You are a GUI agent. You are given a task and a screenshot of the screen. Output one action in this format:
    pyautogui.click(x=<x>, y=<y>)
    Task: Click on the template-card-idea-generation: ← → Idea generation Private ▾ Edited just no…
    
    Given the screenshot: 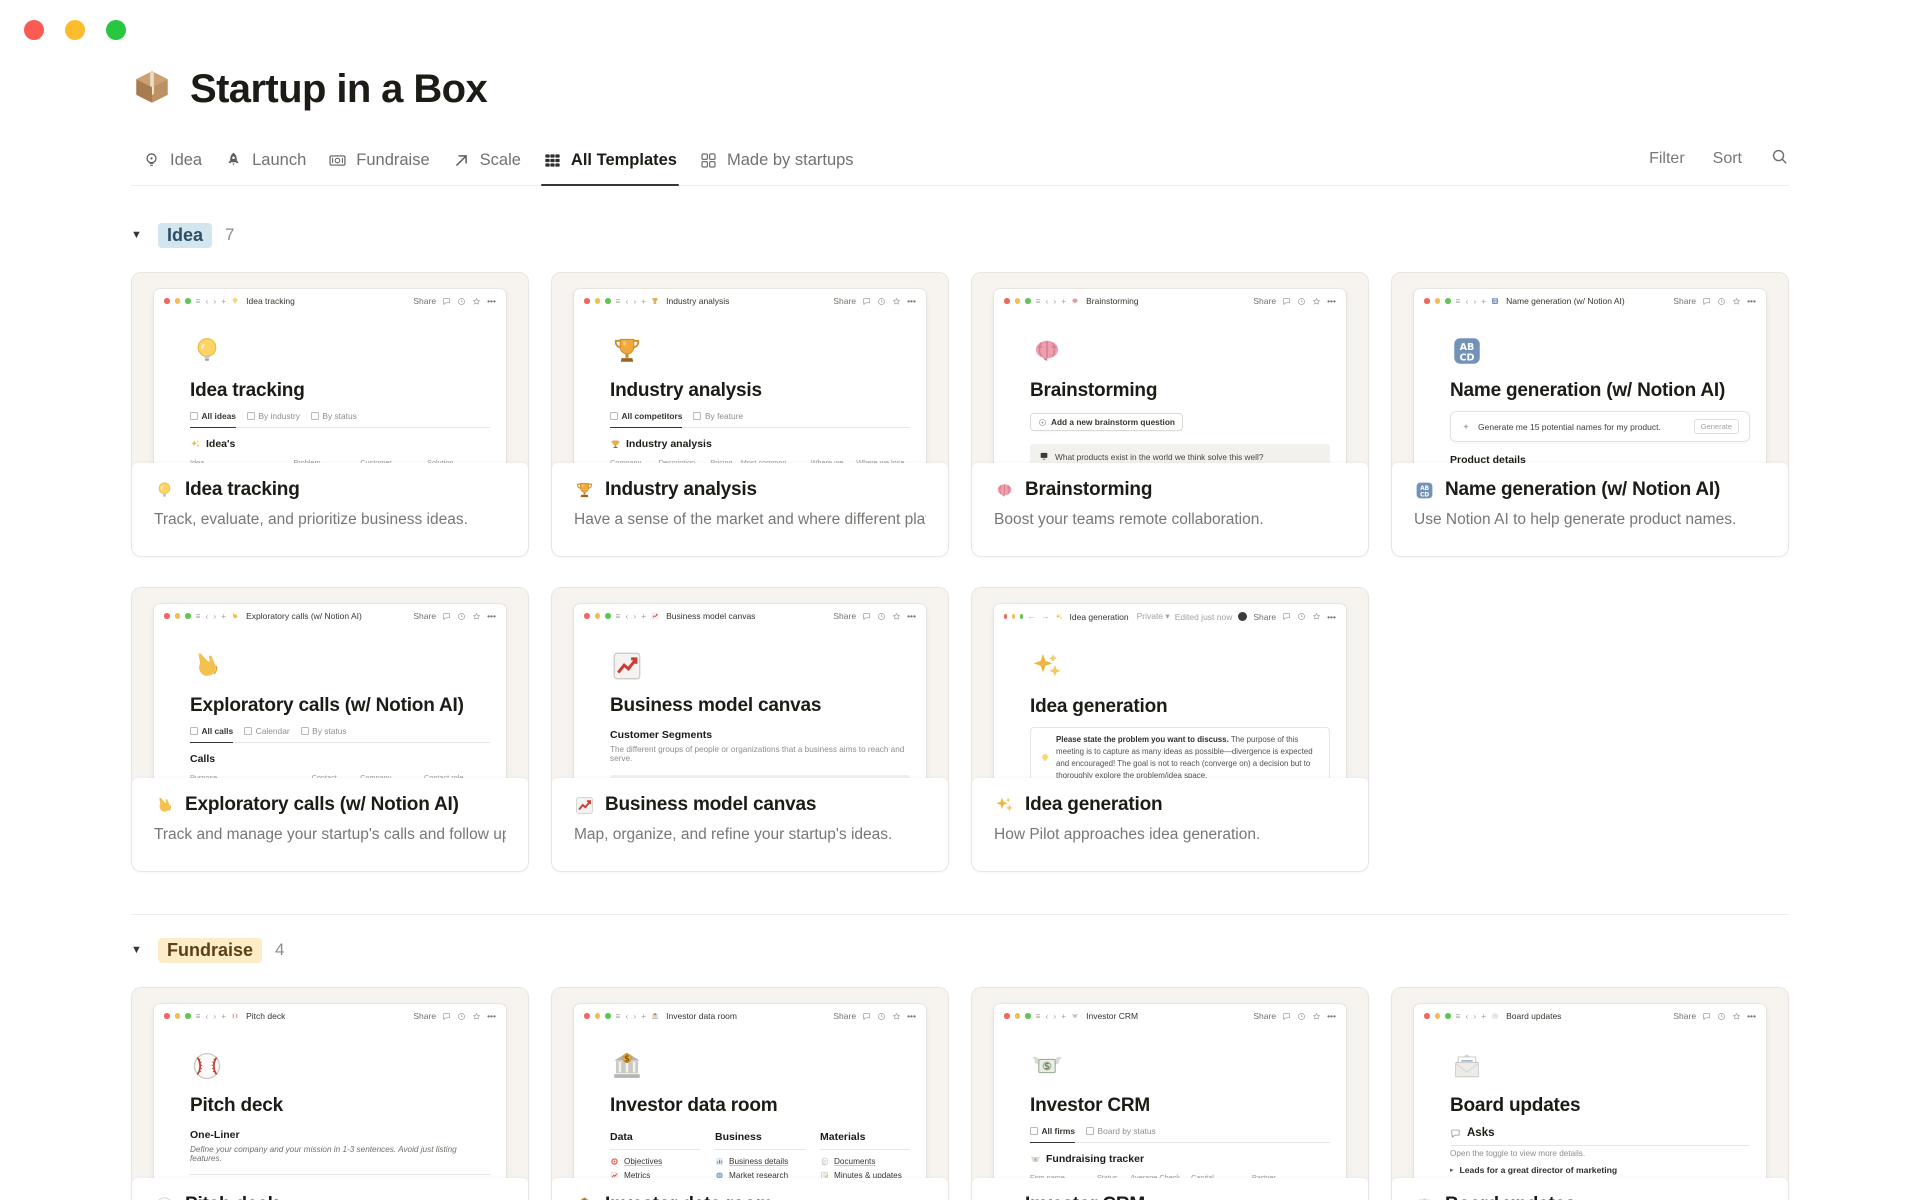 What is the action you would take?
    pyautogui.click(x=1170, y=729)
    